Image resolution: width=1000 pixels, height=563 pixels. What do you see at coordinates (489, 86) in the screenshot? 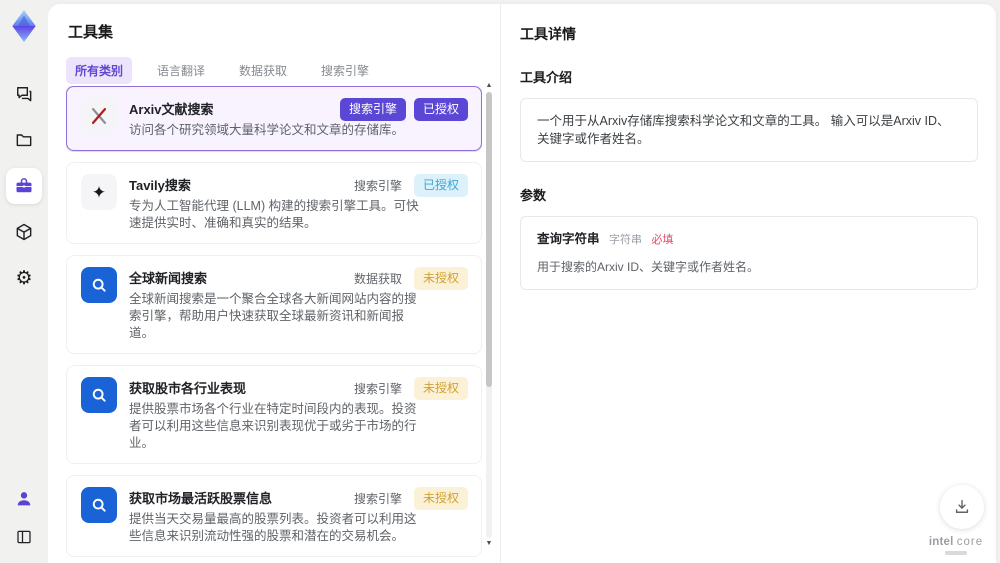
I see `scroll-up-arrow-icon: ▲` at bounding box center [489, 86].